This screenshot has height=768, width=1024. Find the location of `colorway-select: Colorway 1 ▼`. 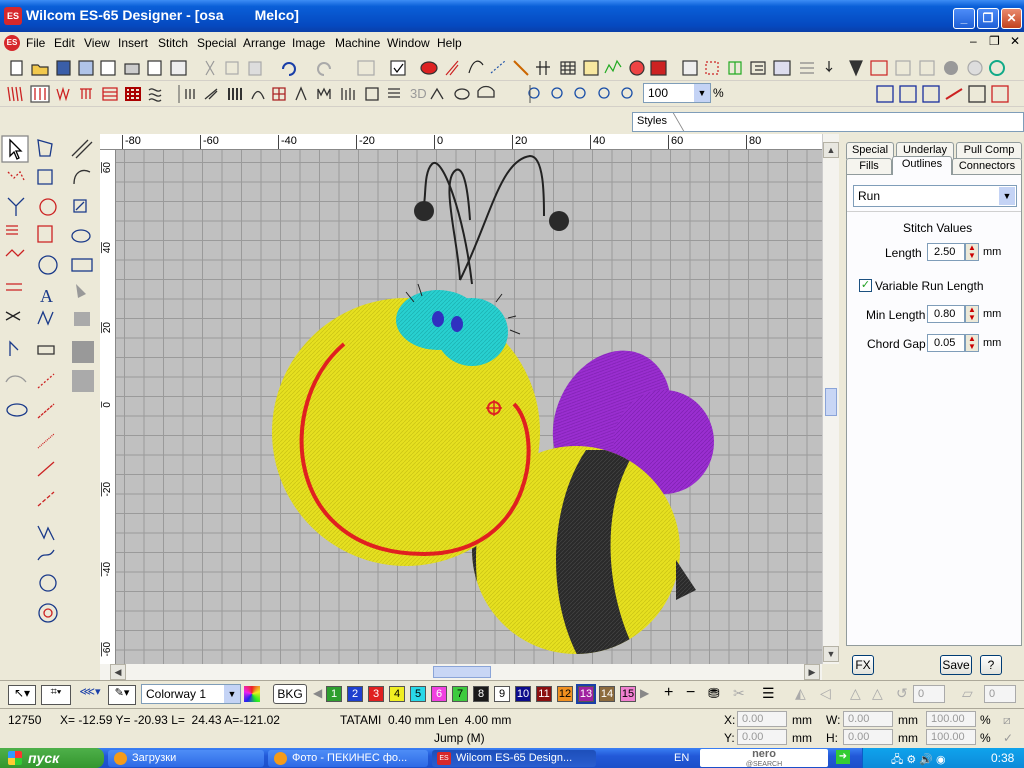

colorway-select: Colorway 1 ▼ is located at coordinates (191, 694).